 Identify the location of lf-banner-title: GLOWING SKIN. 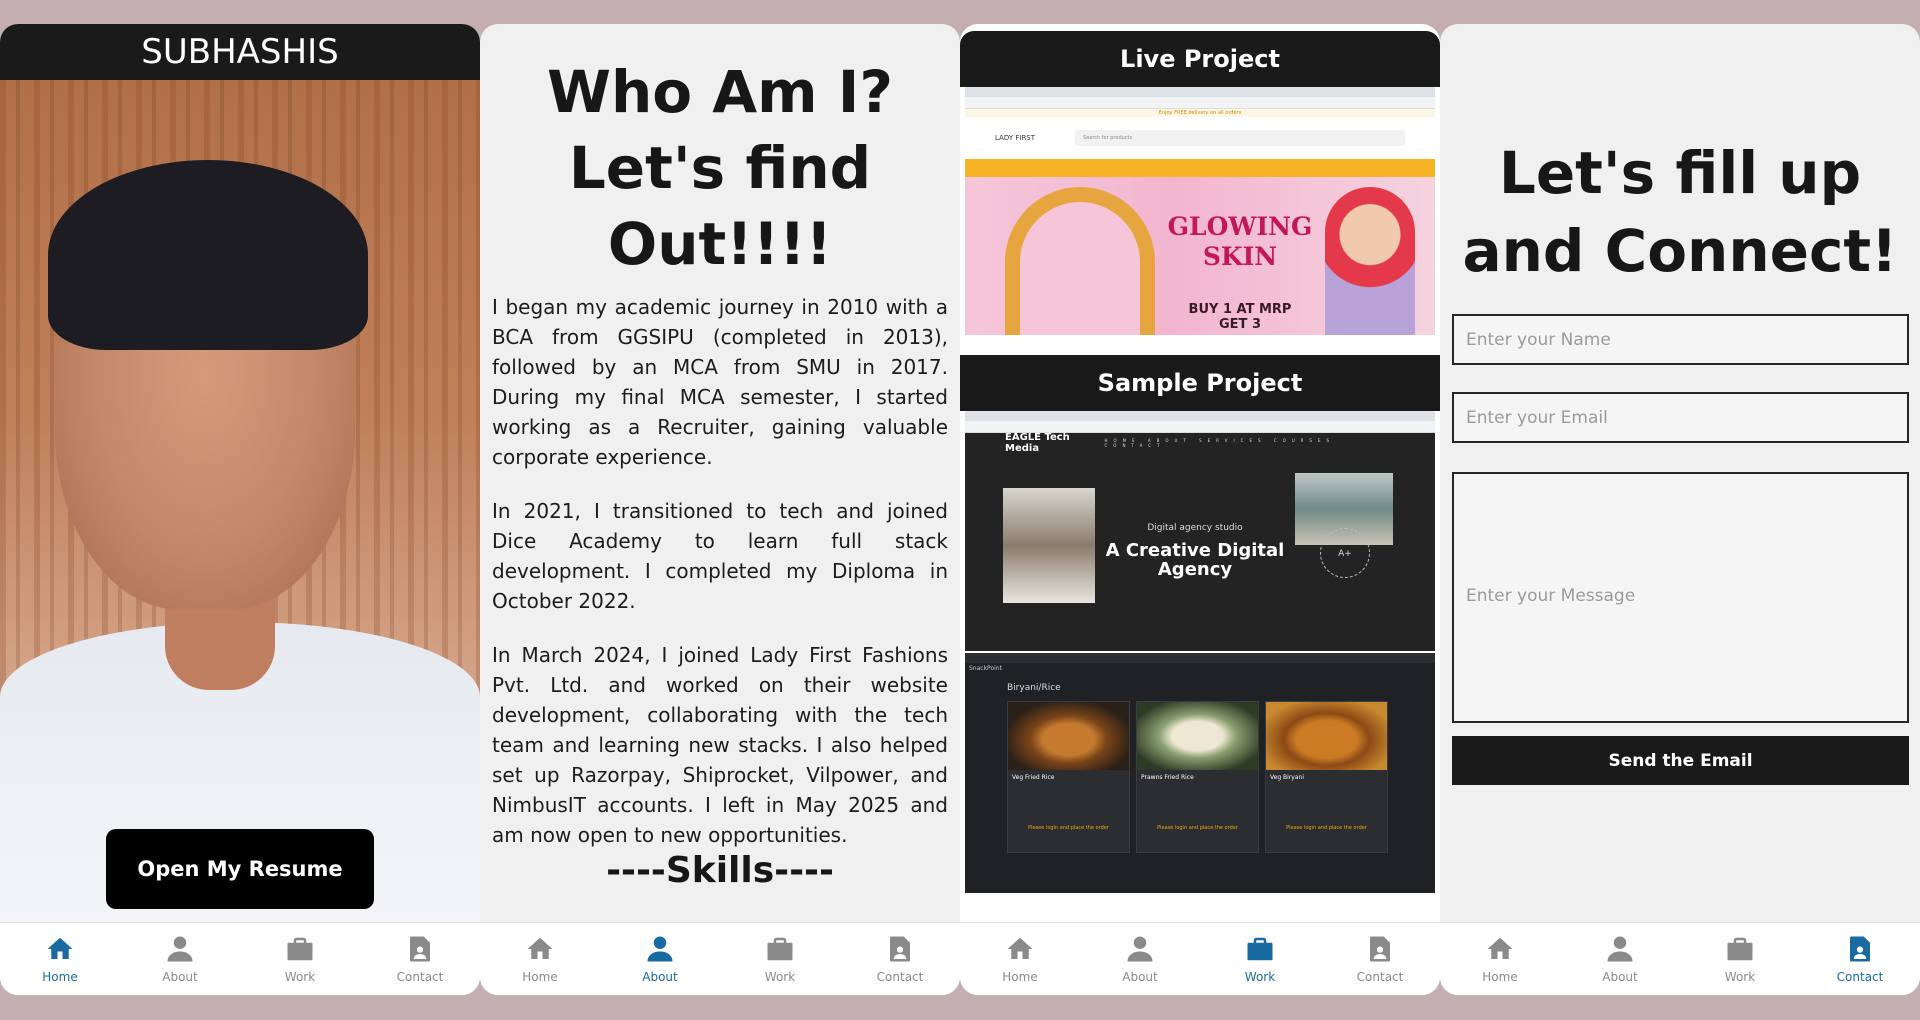
(1240, 241).